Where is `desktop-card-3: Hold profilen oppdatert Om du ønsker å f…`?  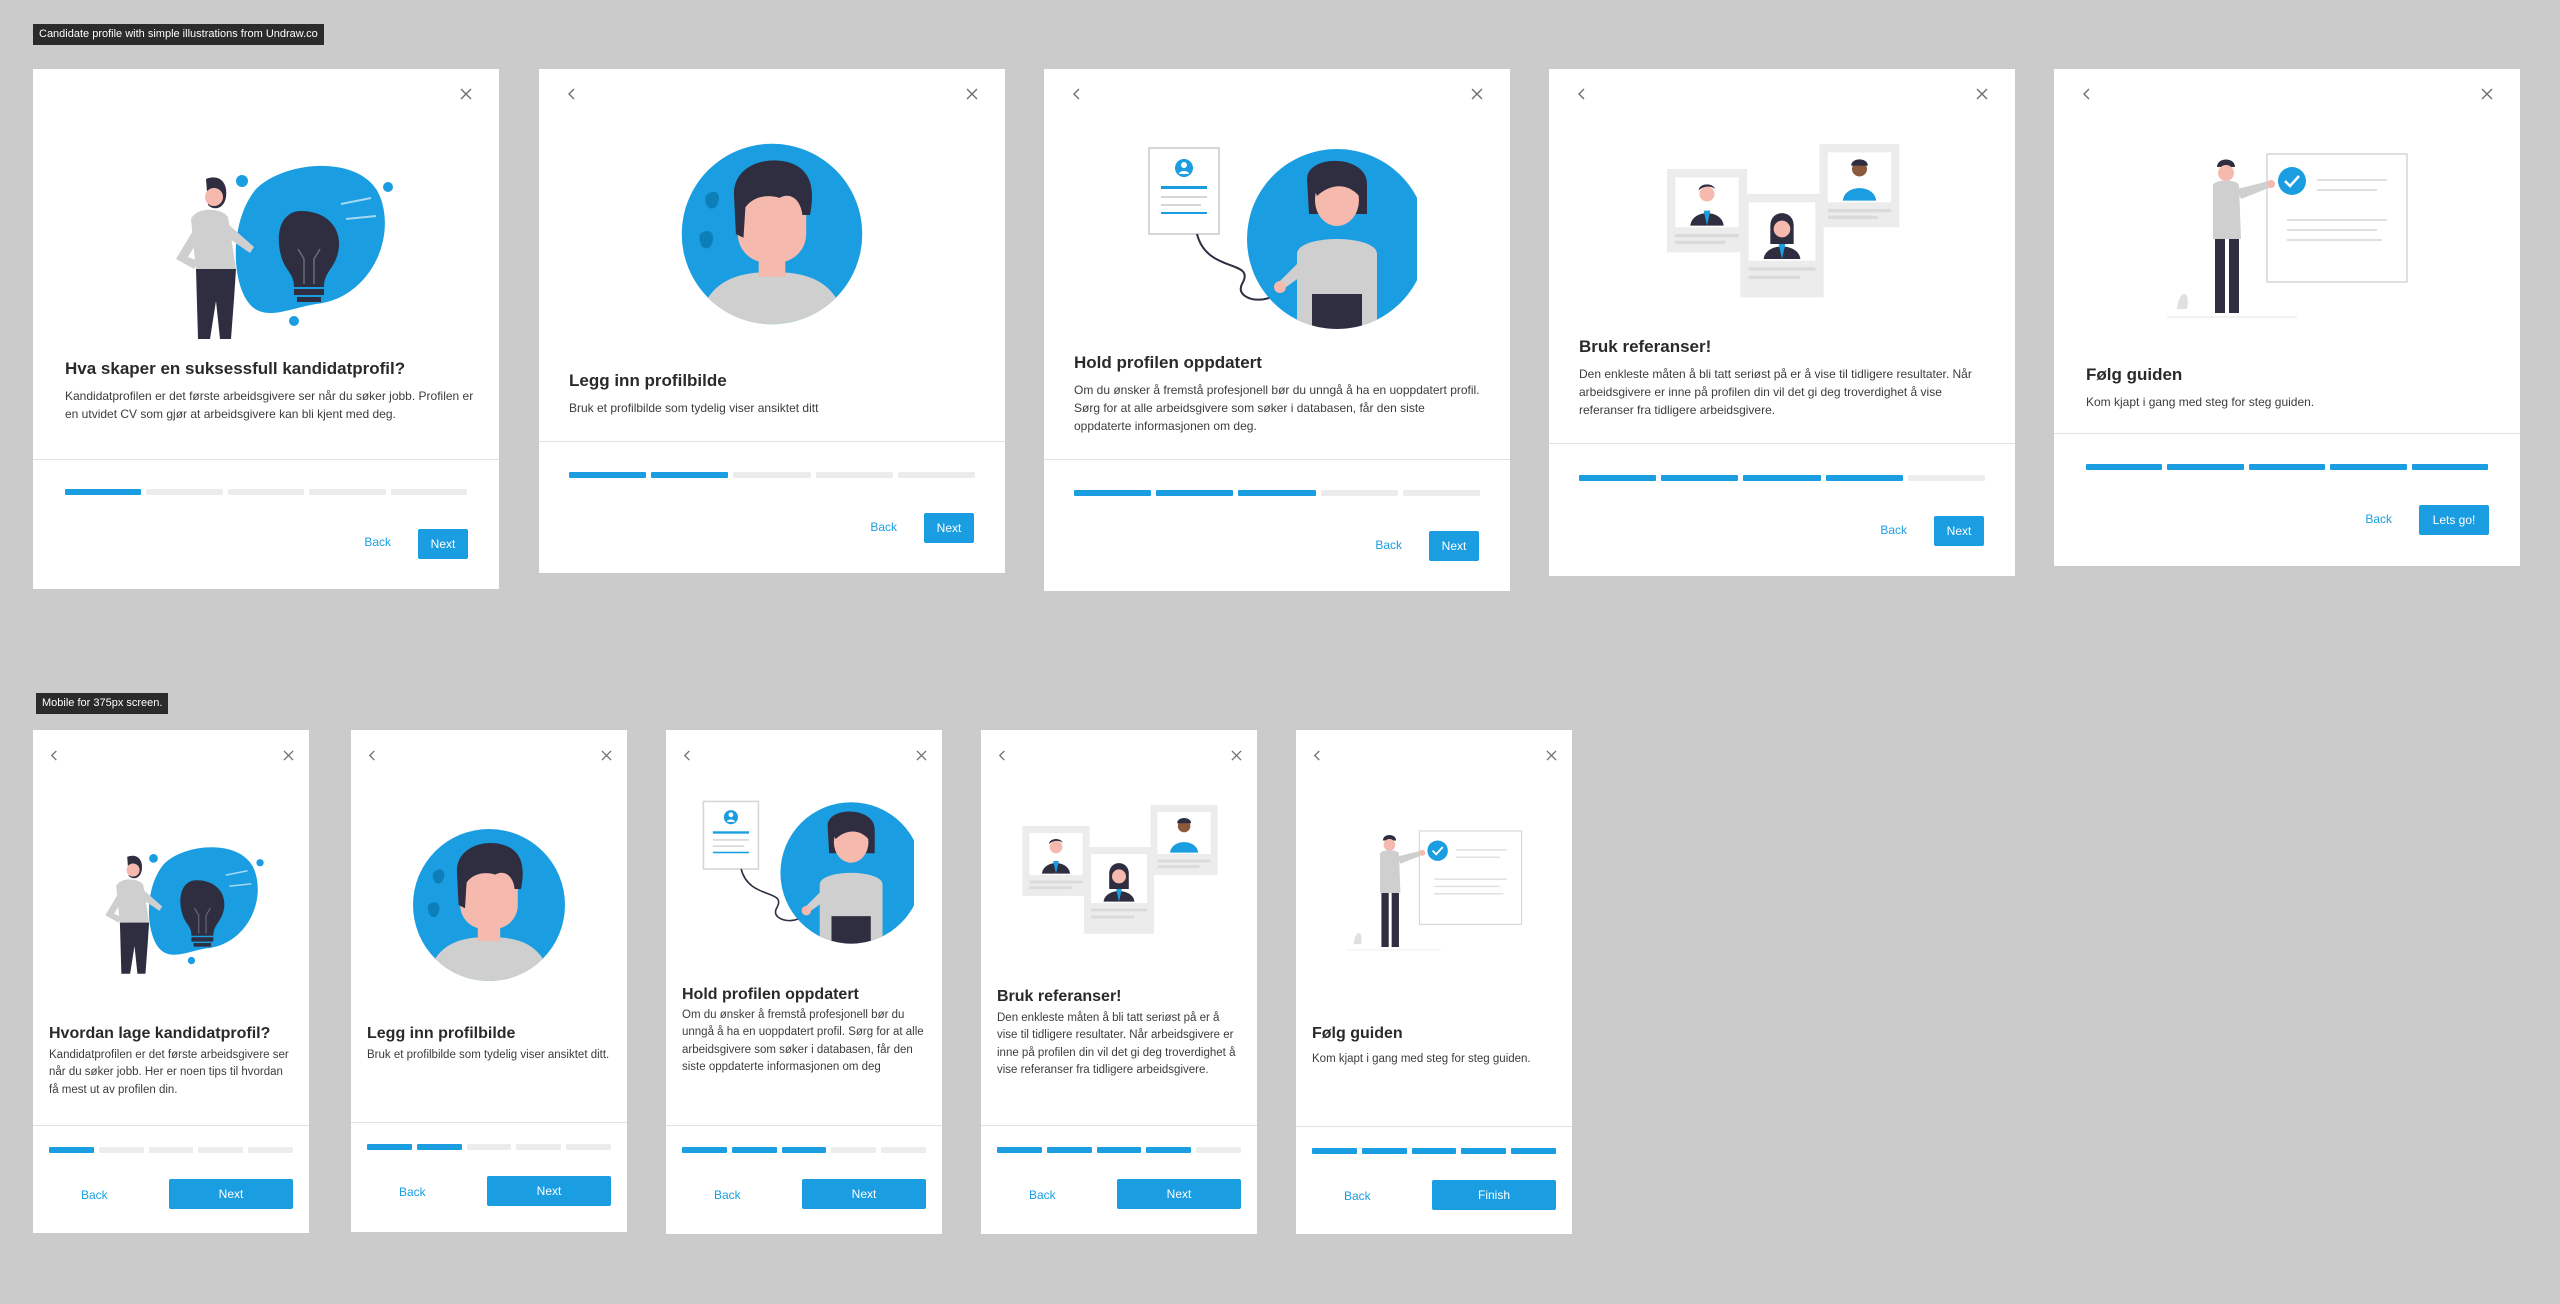
desktop-card-3: Hold profilen oppdatert Om du ønsker å f… is located at coordinates (1277, 330).